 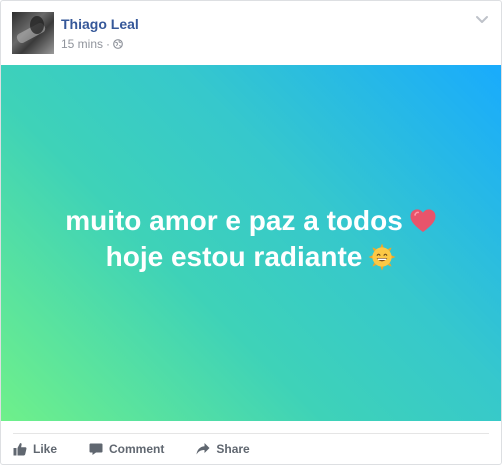 What do you see at coordinates (423, 220) in the screenshot?
I see `heart-emoji` at bounding box center [423, 220].